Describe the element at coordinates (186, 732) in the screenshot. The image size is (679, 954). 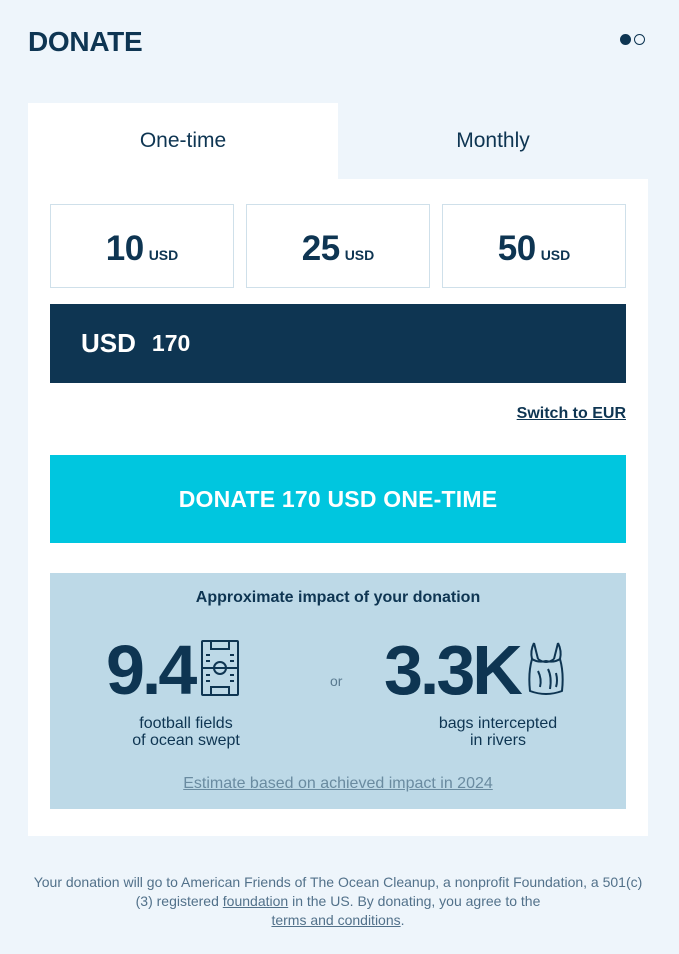
I see `stat-label-football-fields: football fields of ocean swept` at that location.